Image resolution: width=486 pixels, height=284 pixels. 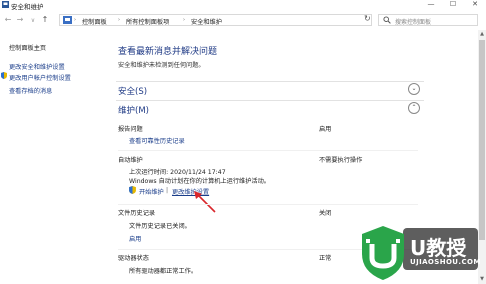 I want to click on section-maintenance-header: 维护(M) ⌃, so click(x=270, y=108).